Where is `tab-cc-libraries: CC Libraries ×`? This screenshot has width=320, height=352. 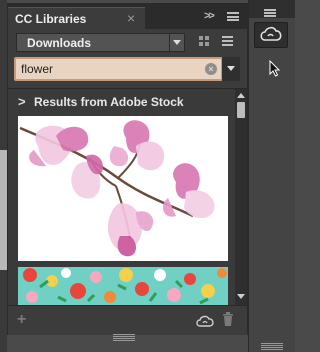
tab-cc-libraries: CC Libraries × is located at coordinates (76, 18).